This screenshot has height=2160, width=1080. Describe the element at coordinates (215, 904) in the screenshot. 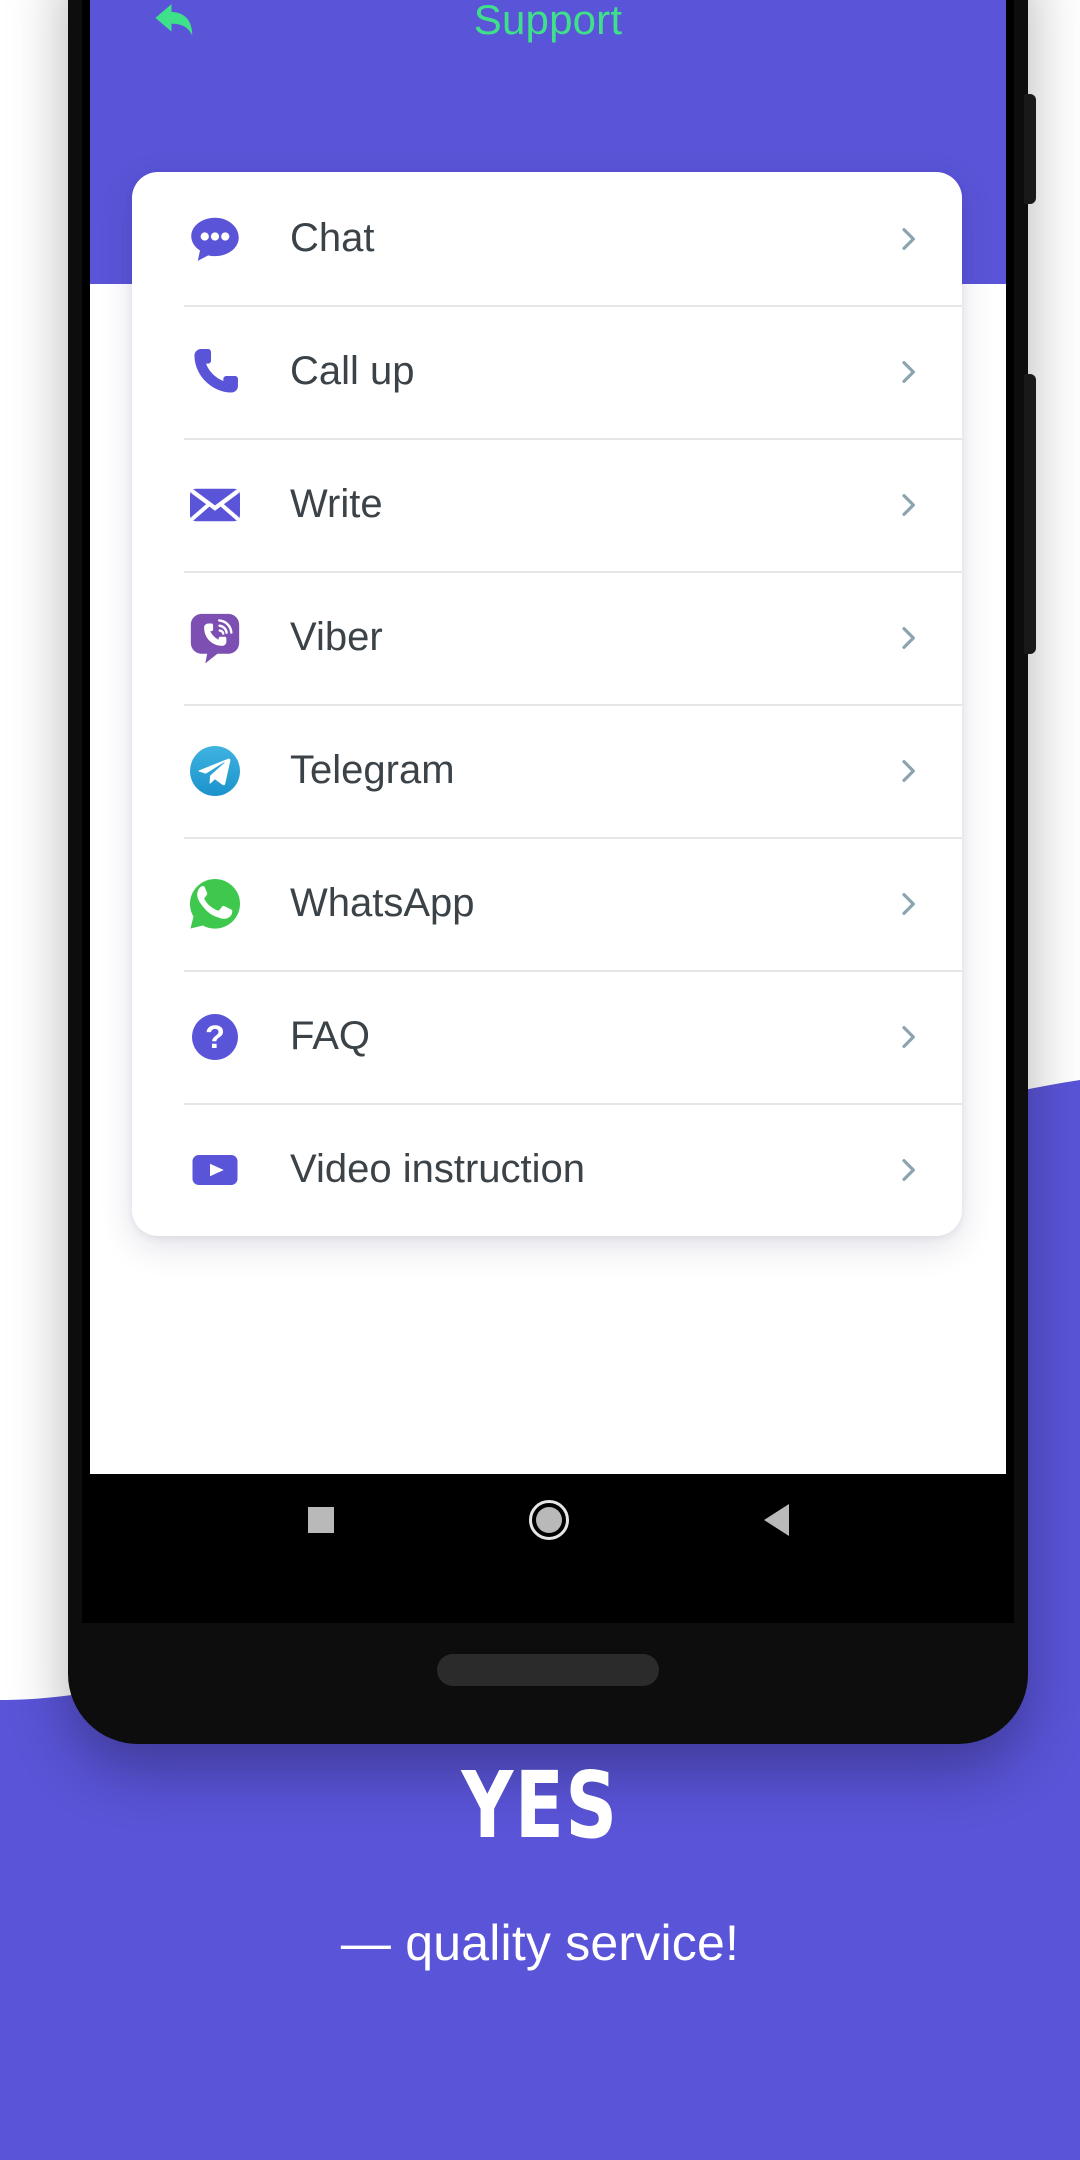

I see `whatsapp-icon` at that location.